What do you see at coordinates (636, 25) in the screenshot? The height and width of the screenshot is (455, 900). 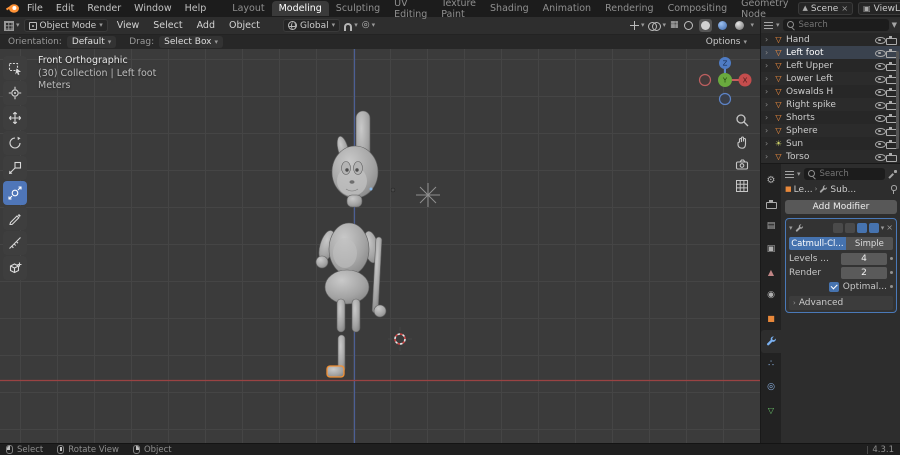 I see `show-gizmo-toggle: ▾` at bounding box center [636, 25].